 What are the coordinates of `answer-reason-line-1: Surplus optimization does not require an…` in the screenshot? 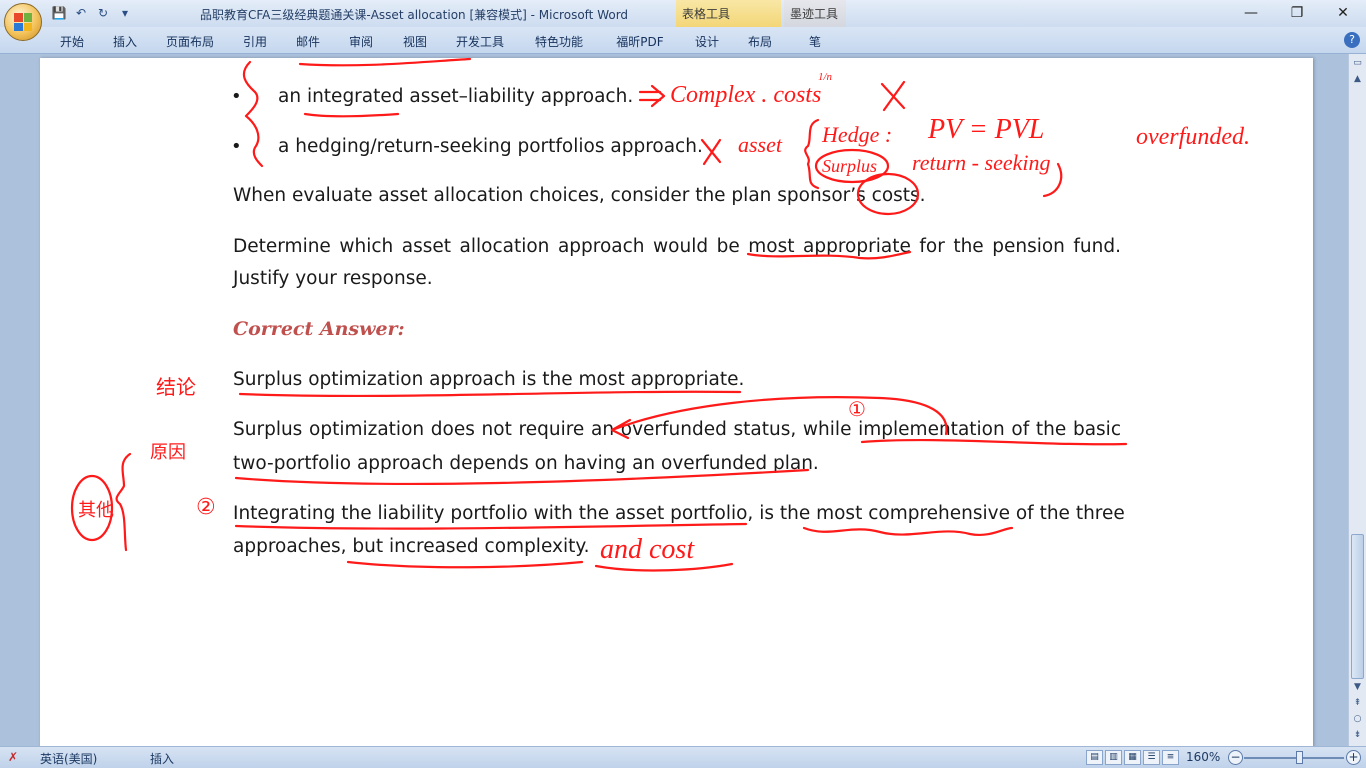 It's located at (677, 429).